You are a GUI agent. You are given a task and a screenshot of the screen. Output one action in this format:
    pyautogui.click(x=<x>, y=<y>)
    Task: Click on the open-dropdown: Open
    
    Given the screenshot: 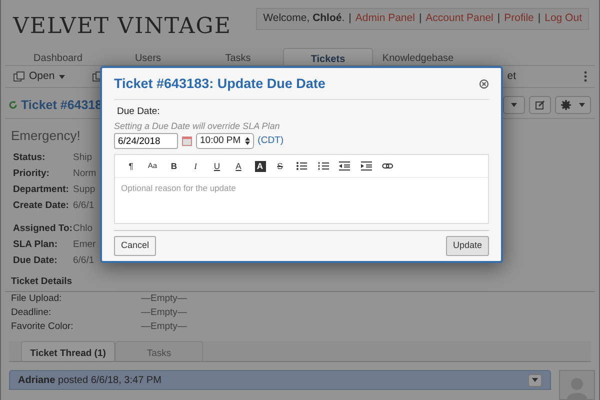 What is the action you would take?
    pyautogui.click(x=39, y=76)
    